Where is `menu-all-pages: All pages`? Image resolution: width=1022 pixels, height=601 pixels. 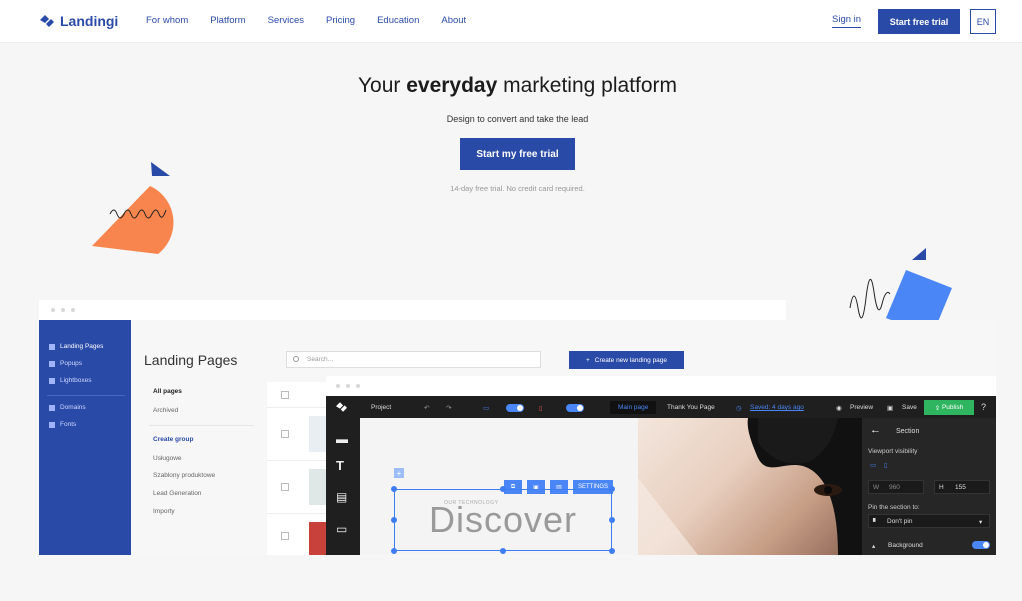 menu-all-pages: All pages is located at coordinates (167, 391).